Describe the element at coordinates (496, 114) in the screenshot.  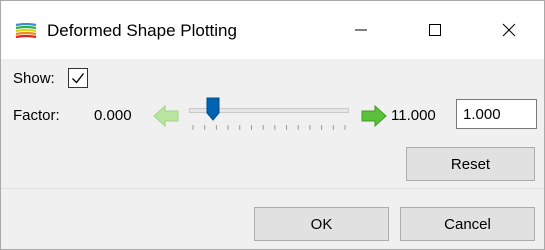
I see `factor-input` at that location.